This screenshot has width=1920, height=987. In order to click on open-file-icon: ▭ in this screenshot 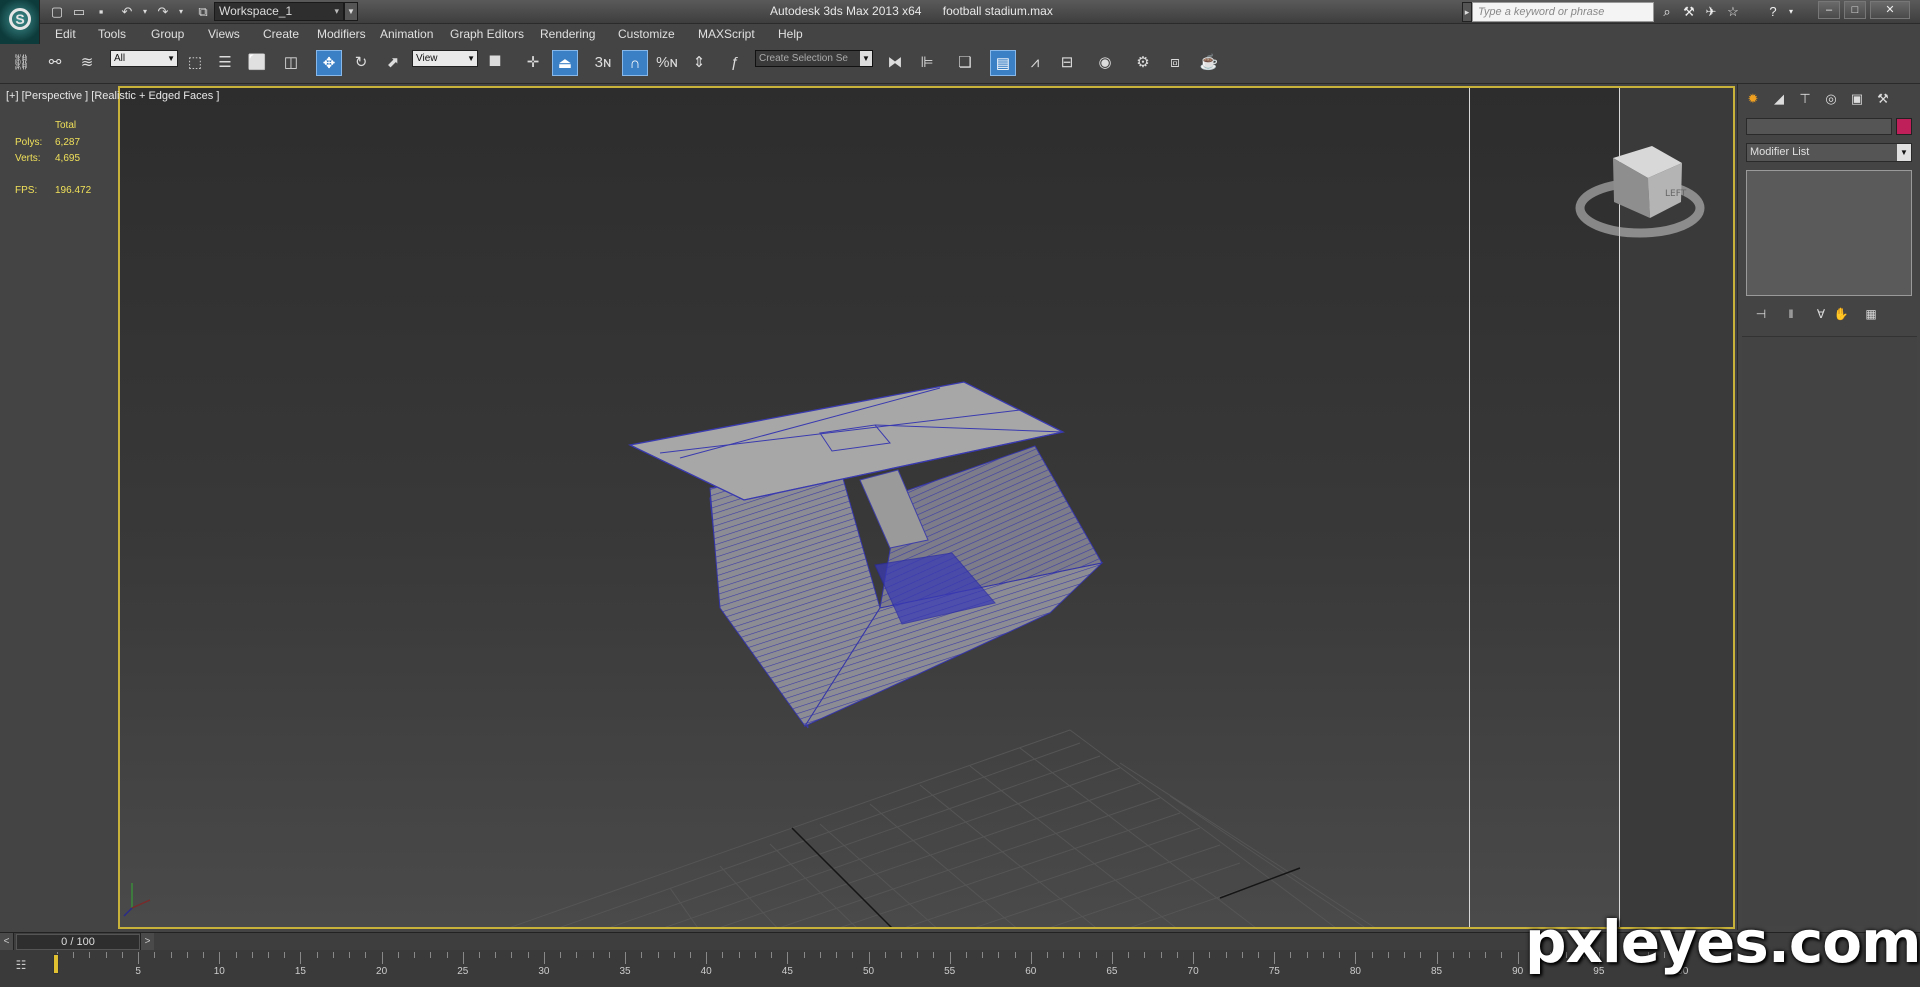, I will do `click(79, 12)`.